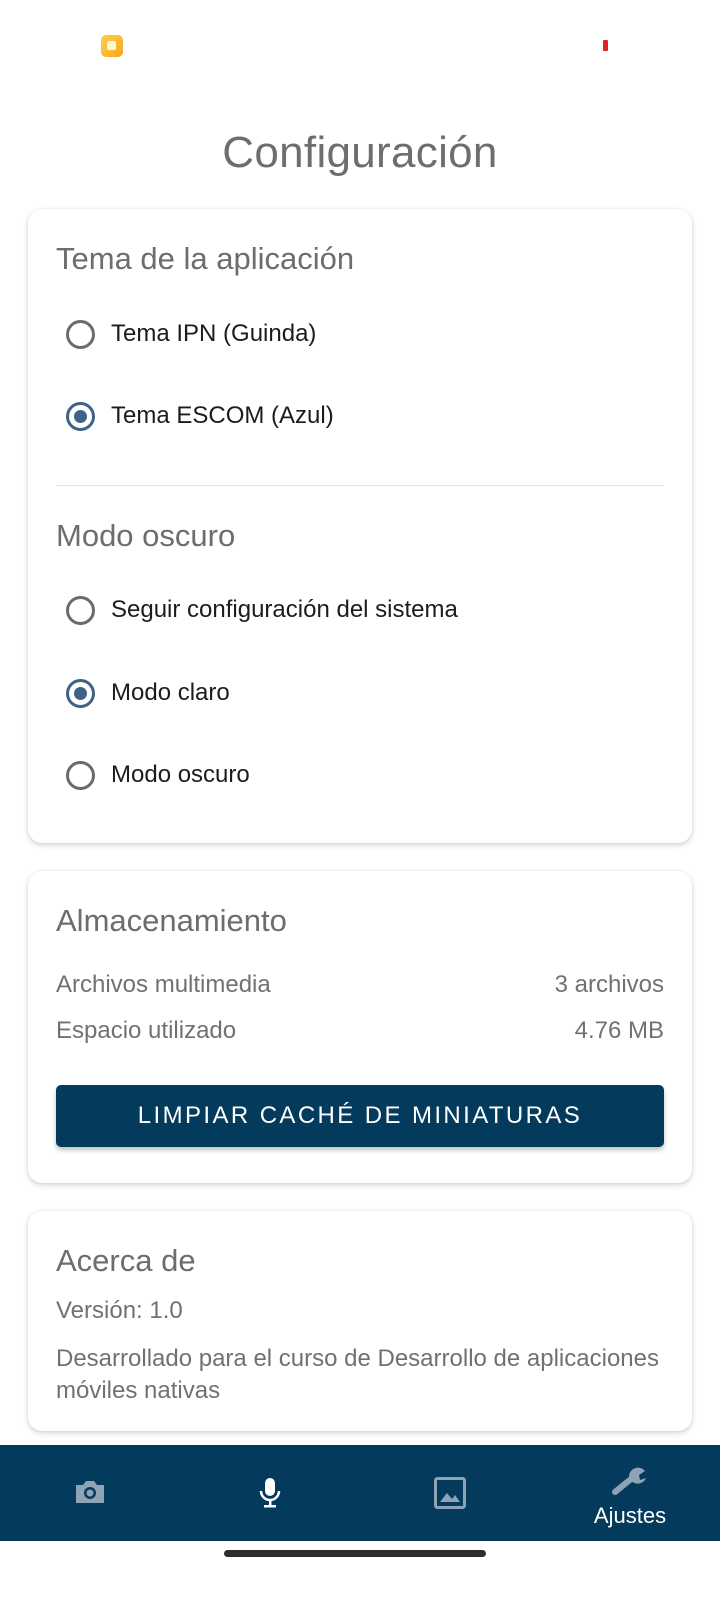 The height and width of the screenshot is (1600, 720). What do you see at coordinates (360, 45) in the screenshot?
I see `status-bar` at bounding box center [360, 45].